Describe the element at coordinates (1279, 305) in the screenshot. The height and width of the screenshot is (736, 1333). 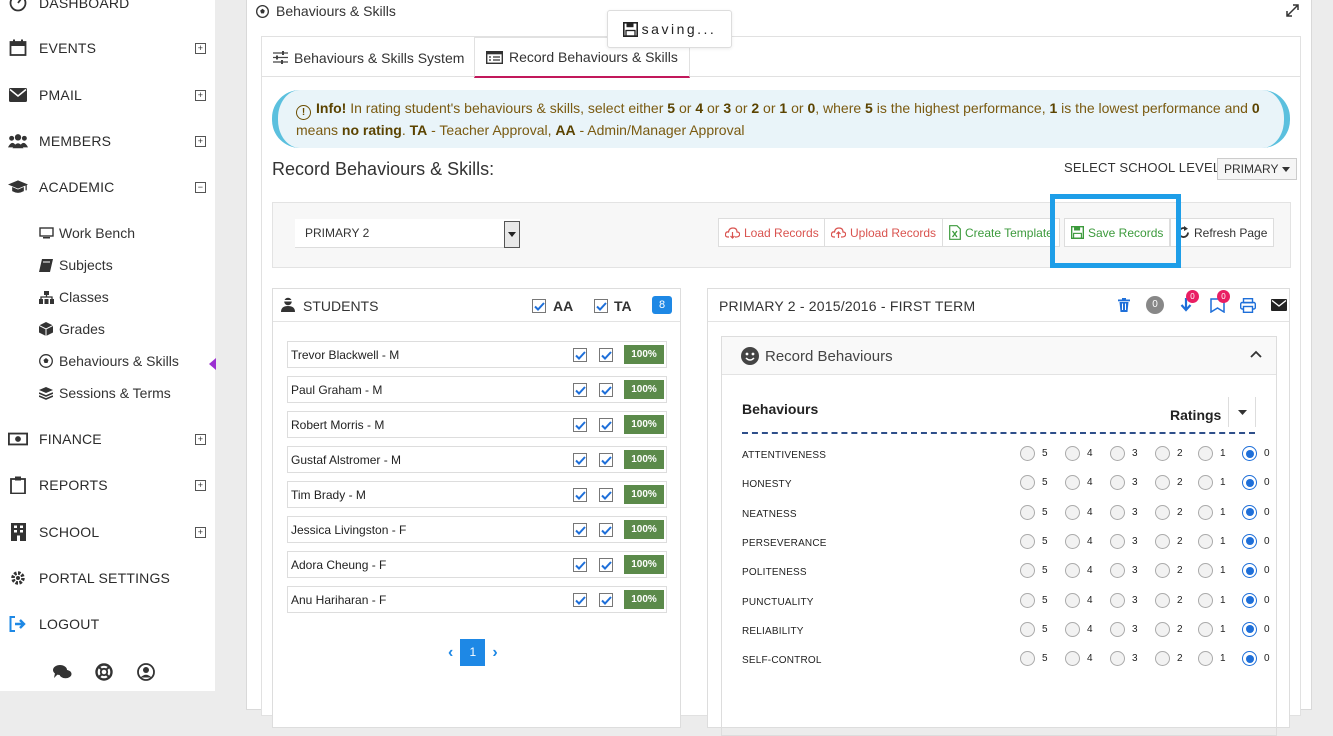
I see `envelope-icon` at that location.